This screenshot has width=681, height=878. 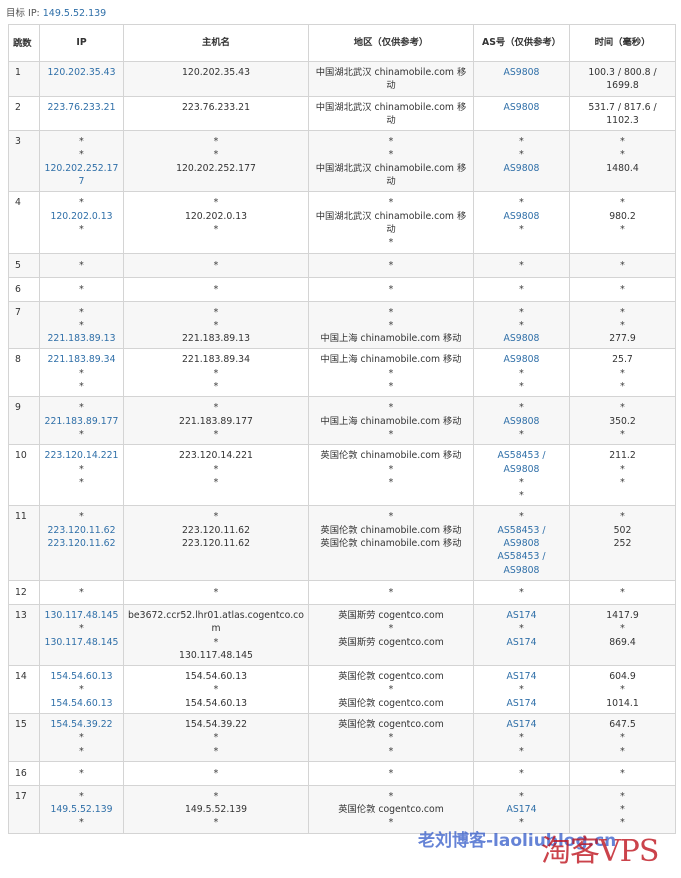 What do you see at coordinates (622, 737) in the screenshot?
I see `time-cell: 647.5 * *` at bounding box center [622, 737].